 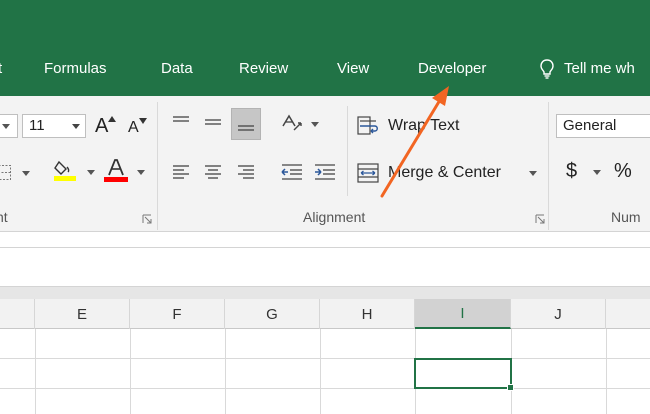 What do you see at coordinates (444, 172) in the screenshot?
I see `merge-center-label: Merge & Center` at bounding box center [444, 172].